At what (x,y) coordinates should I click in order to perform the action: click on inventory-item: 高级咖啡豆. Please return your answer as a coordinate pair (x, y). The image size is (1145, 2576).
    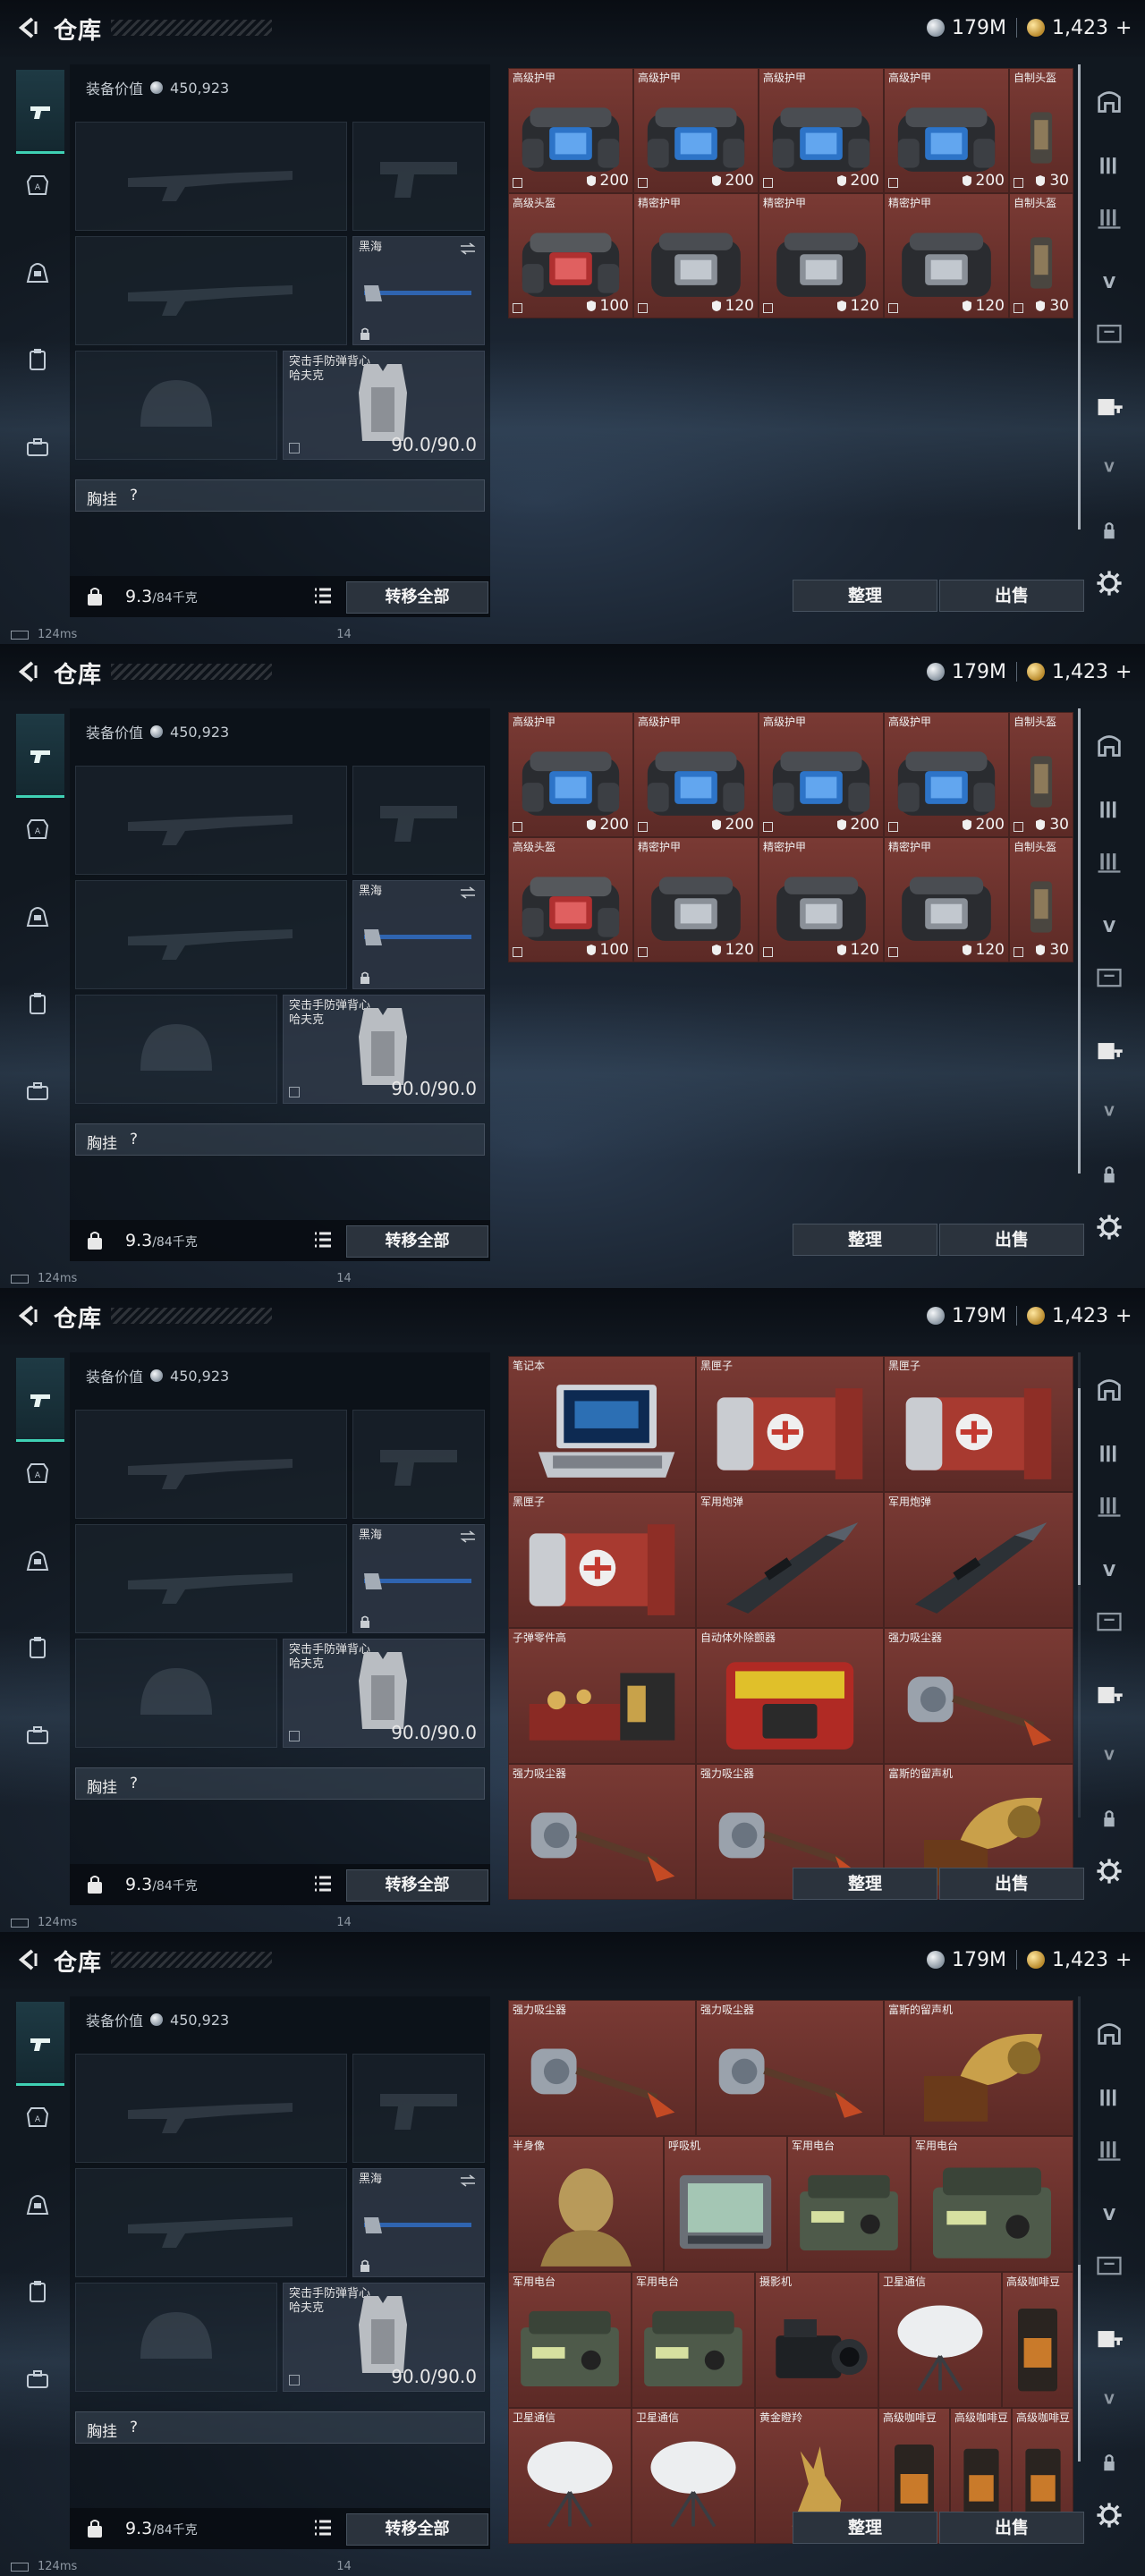
    Looking at the image, I should click on (1037, 2340).